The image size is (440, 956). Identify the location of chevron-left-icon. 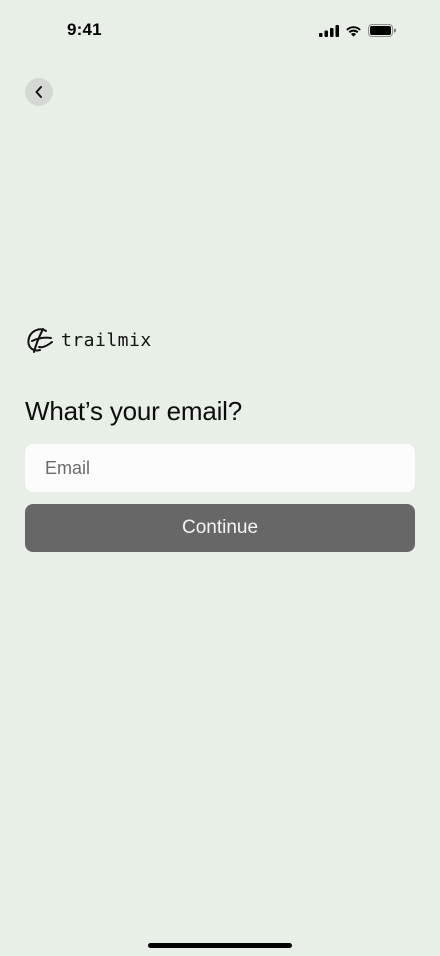
(38, 92).